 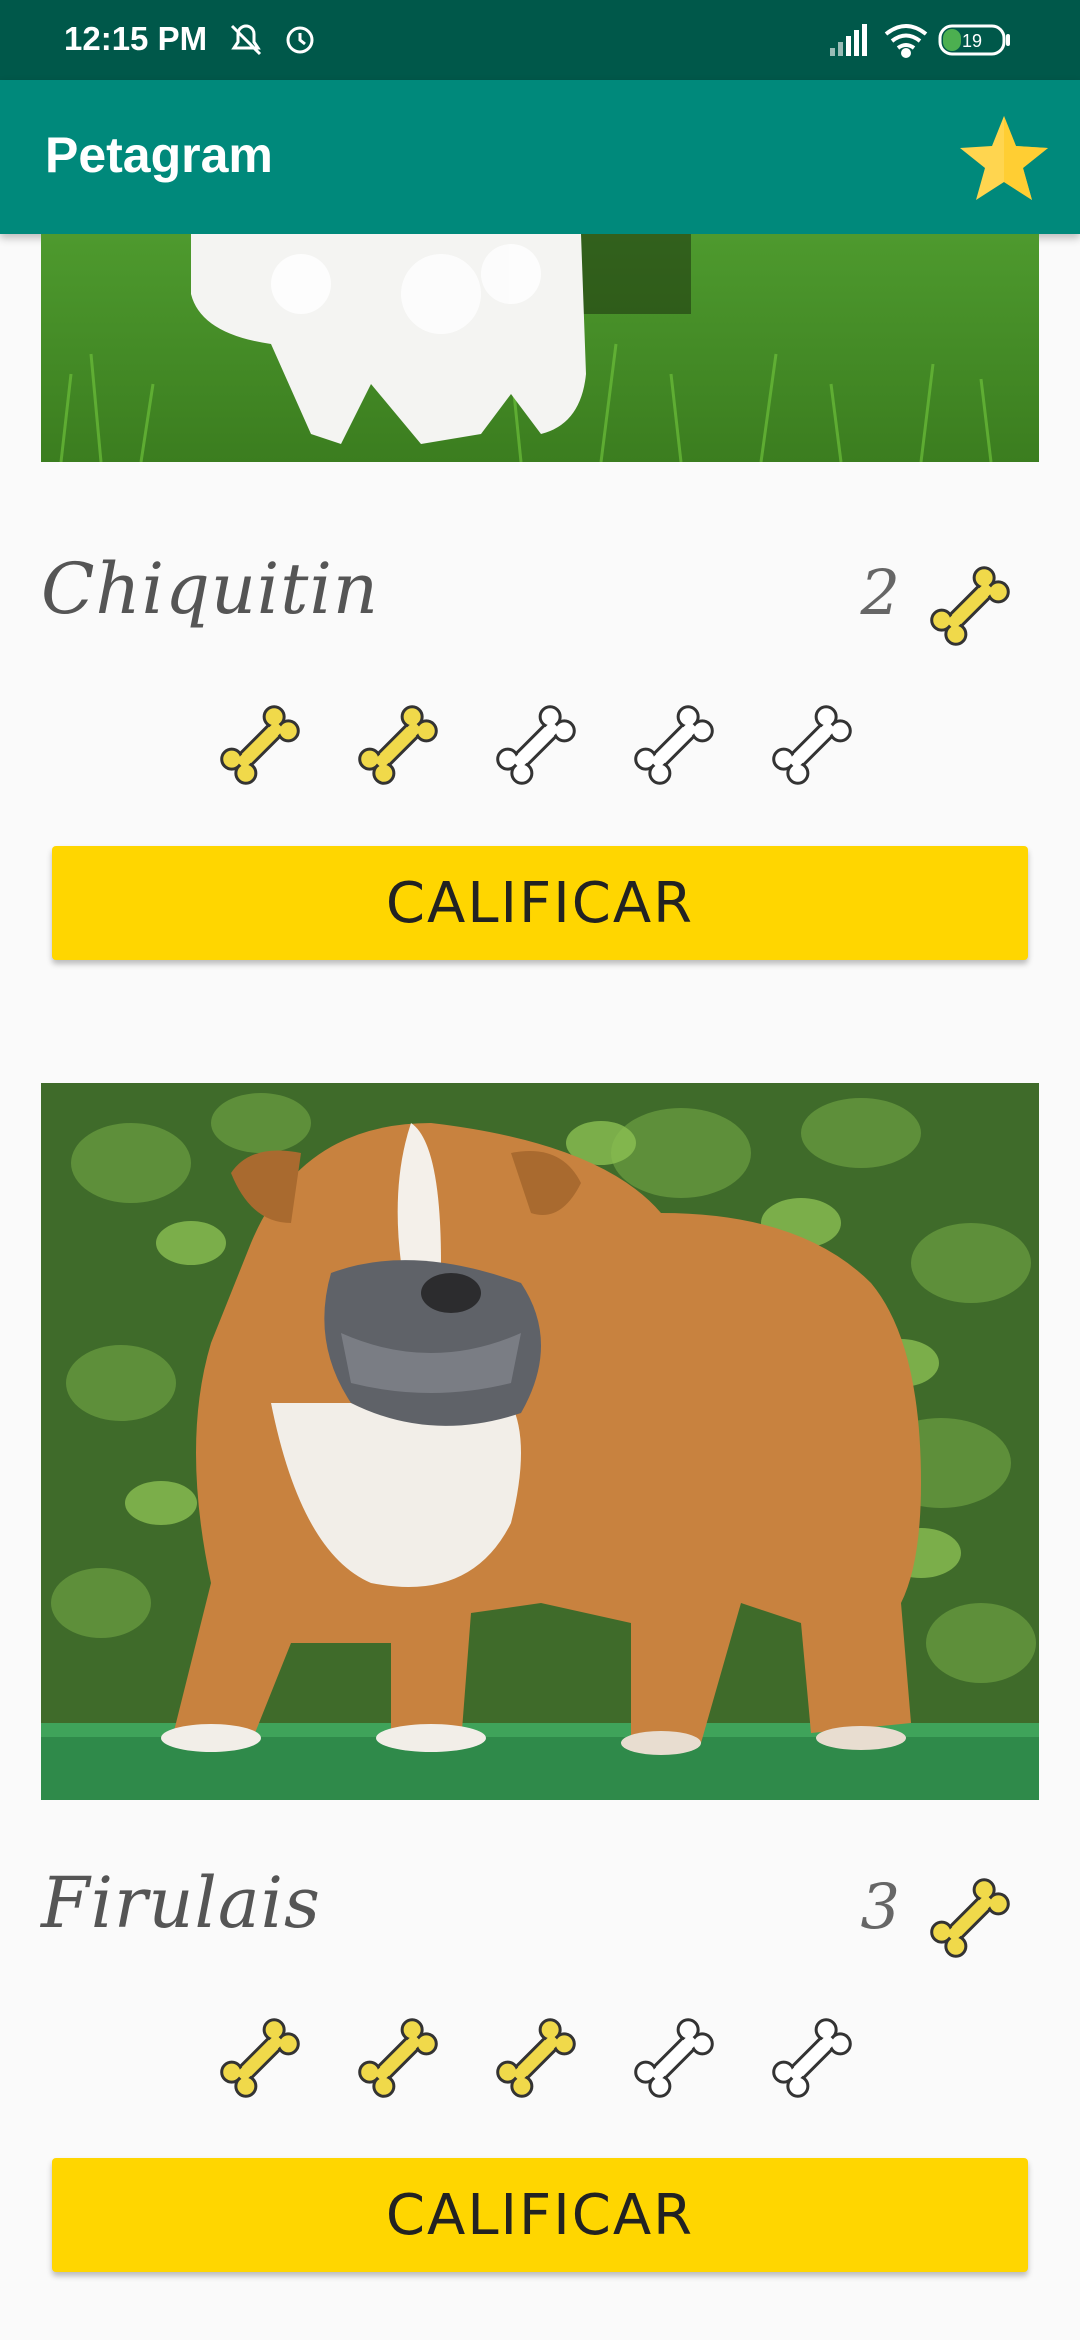 I want to click on status-bar: 12:15 PM 19, so click(x=540, y=40).